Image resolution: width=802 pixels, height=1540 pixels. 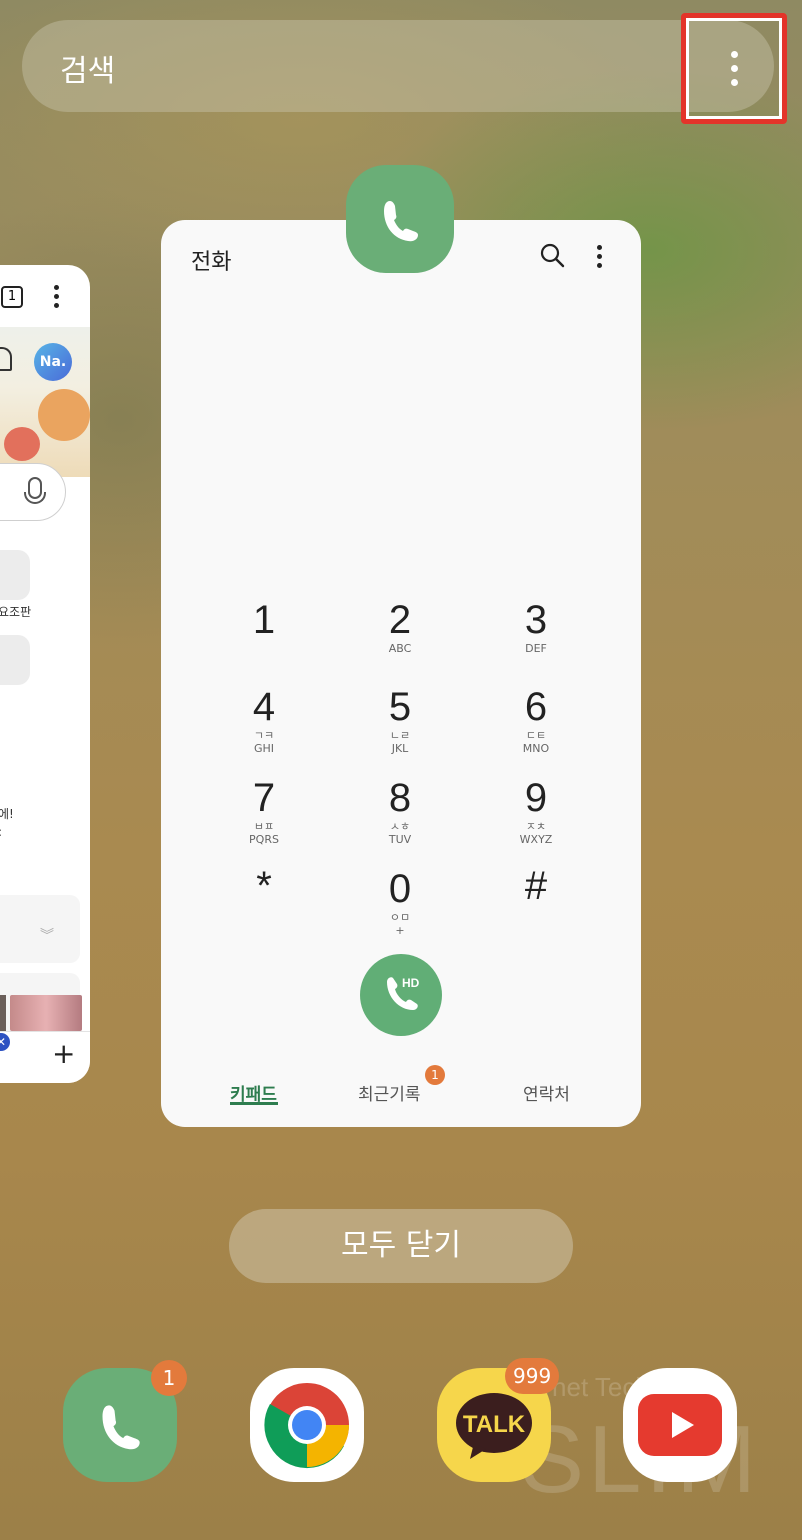 What do you see at coordinates (494, 1424) in the screenshot?
I see `talk-label: TALK` at bounding box center [494, 1424].